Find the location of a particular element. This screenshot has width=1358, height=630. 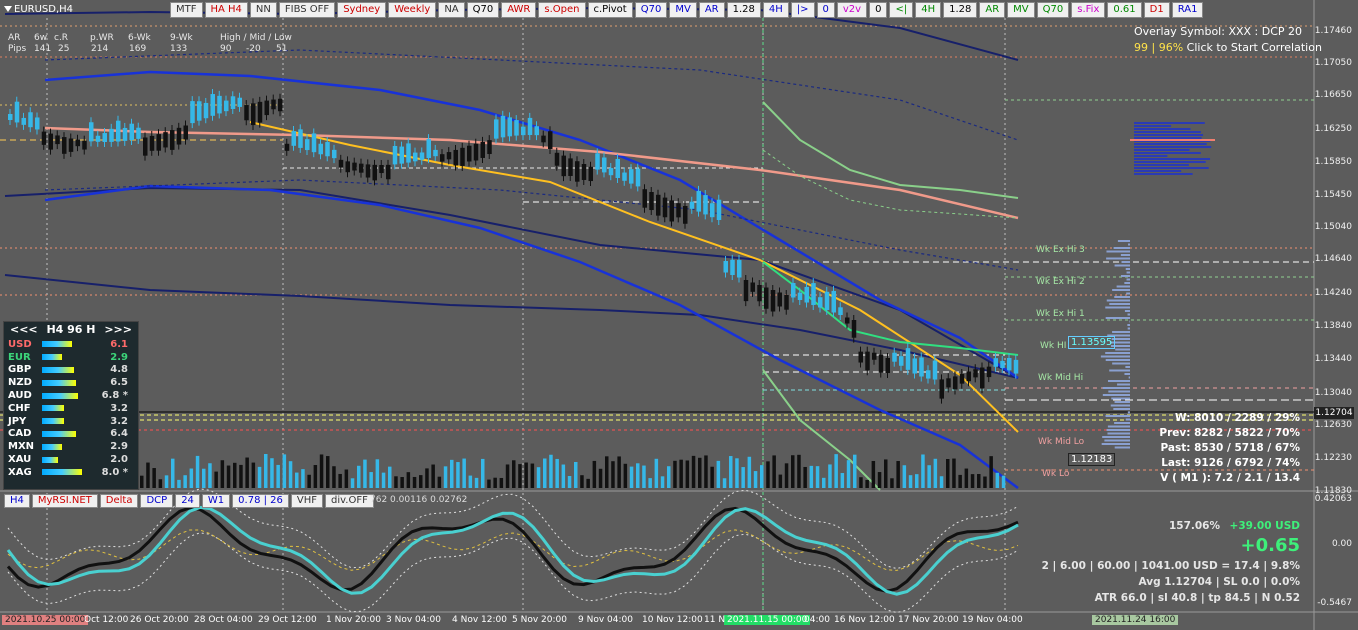

toolbar-button-24: MV is located at coordinates (1021, 10).